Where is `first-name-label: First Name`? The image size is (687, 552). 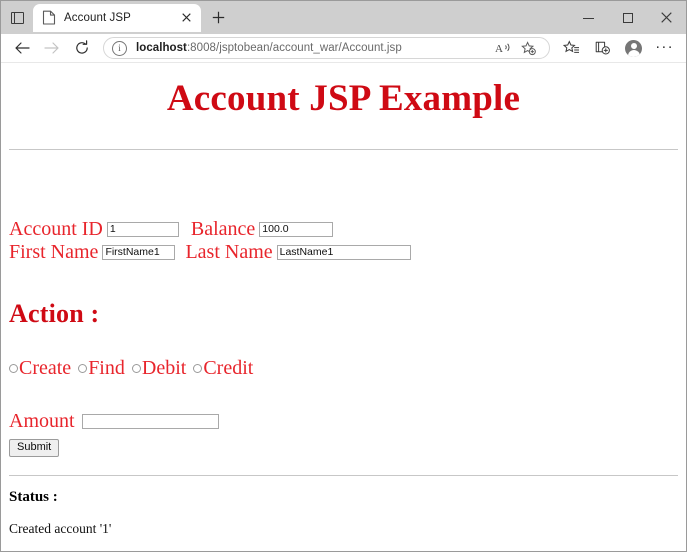
first-name-label: First Name is located at coordinates (54, 252).